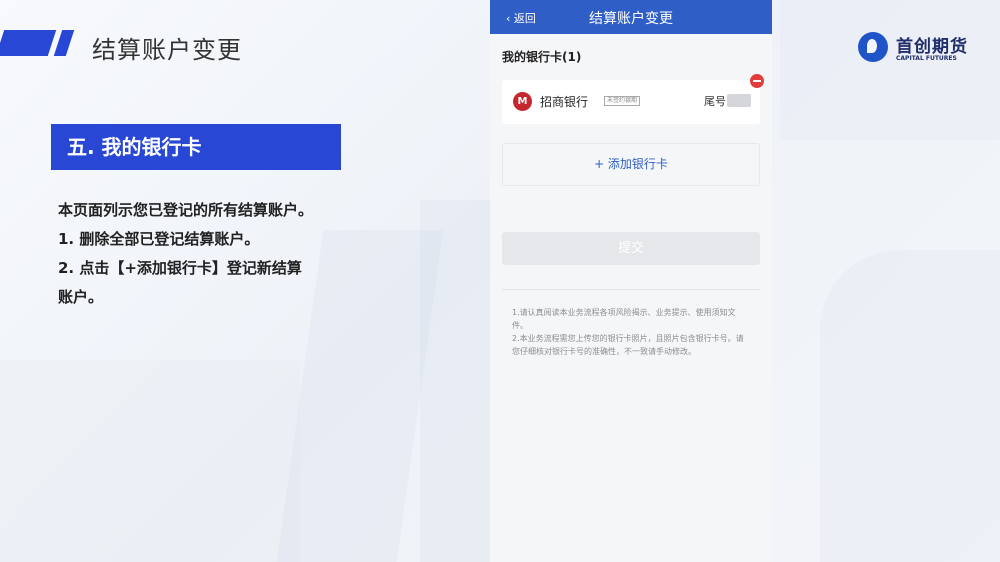 This screenshot has width=1000, height=562. Describe the element at coordinates (180, 268) in the screenshot. I see `description-line: 2. 点击【+添加银行卡】登记新结算` at that location.